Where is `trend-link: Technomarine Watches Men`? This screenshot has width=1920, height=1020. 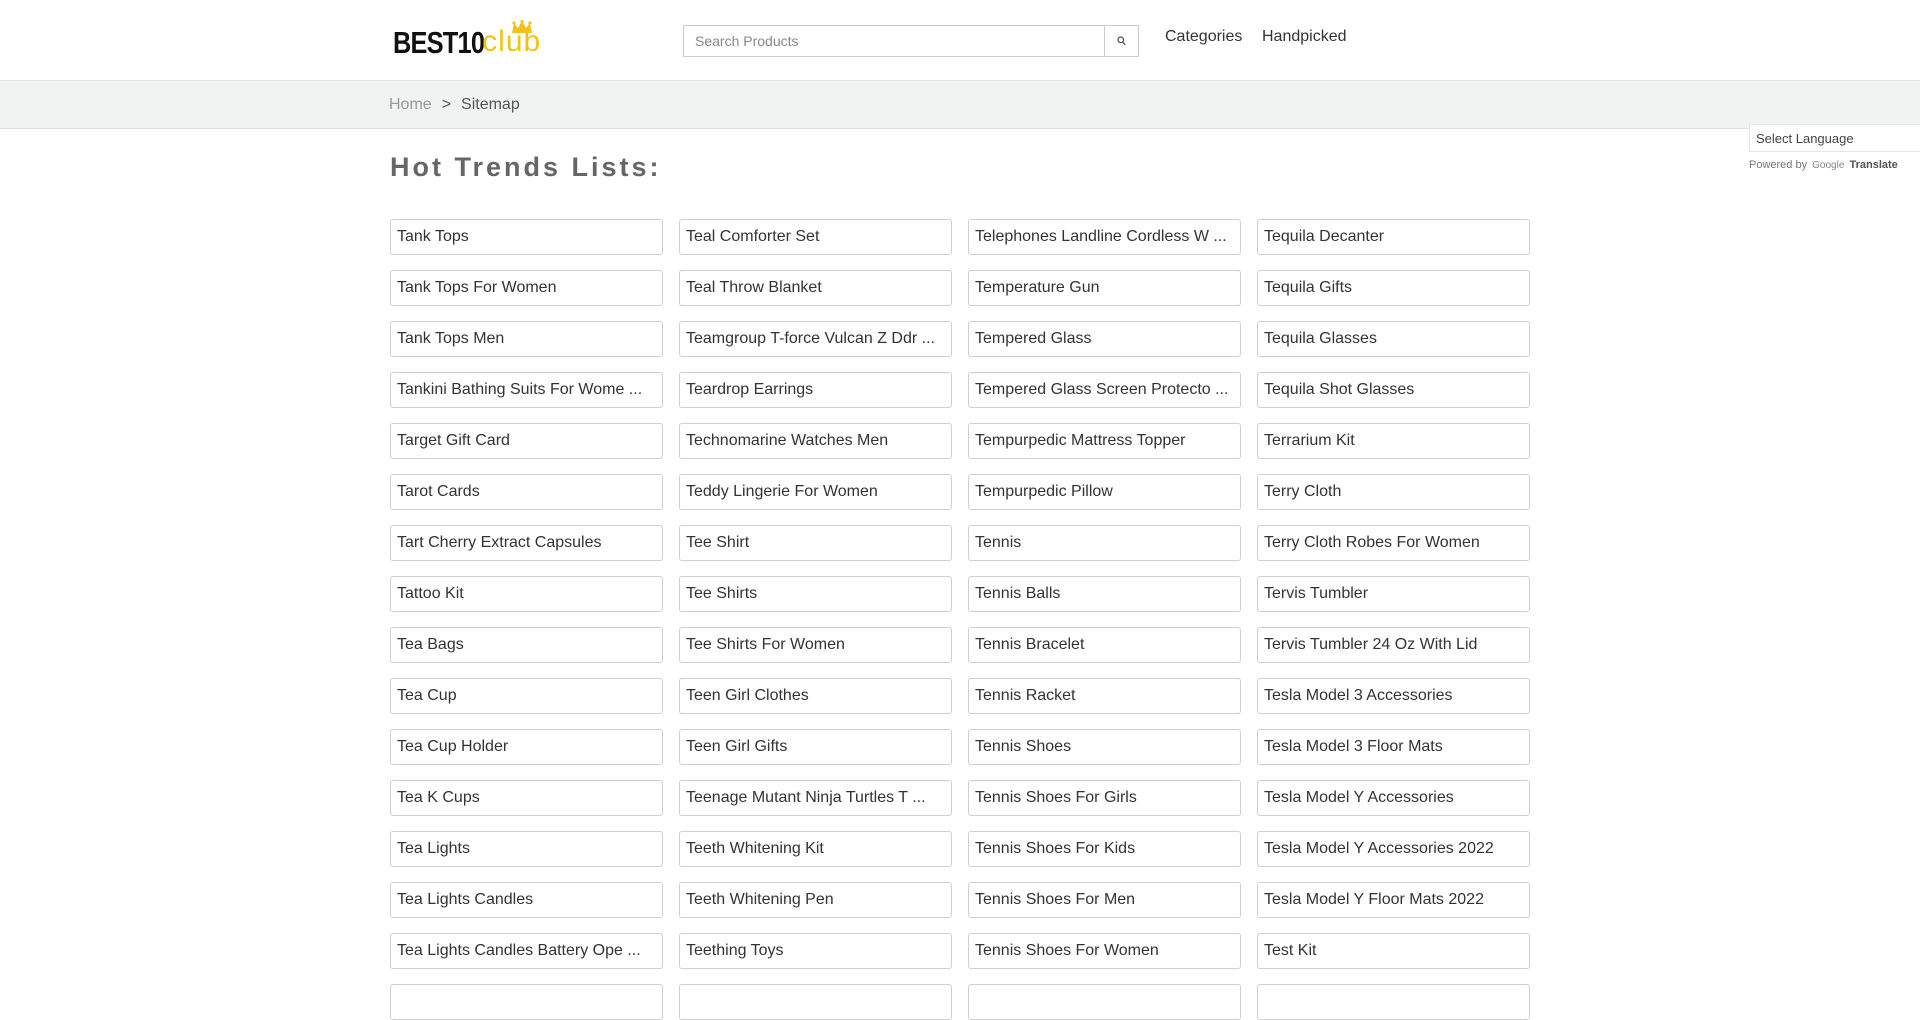
trend-link: Technomarine Watches Men is located at coordinates (815, 441).